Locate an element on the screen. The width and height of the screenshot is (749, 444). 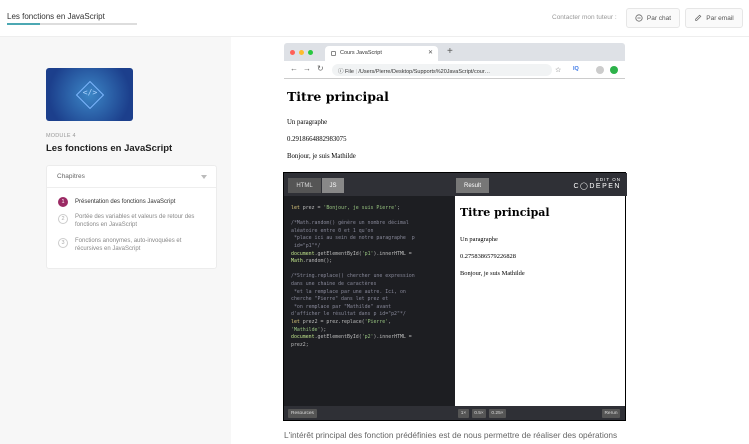
chevron-down-icon is located at coordinates (204, 177).